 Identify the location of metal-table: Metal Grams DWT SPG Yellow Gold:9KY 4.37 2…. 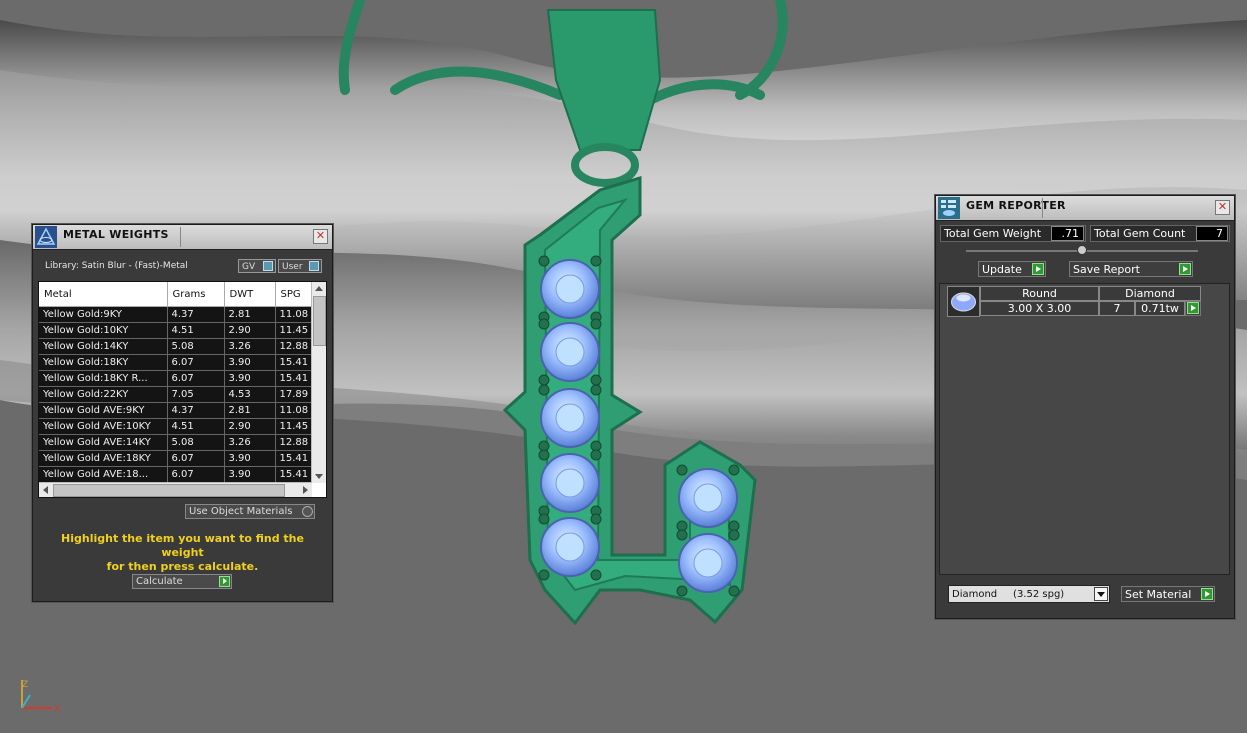
(175, 382).